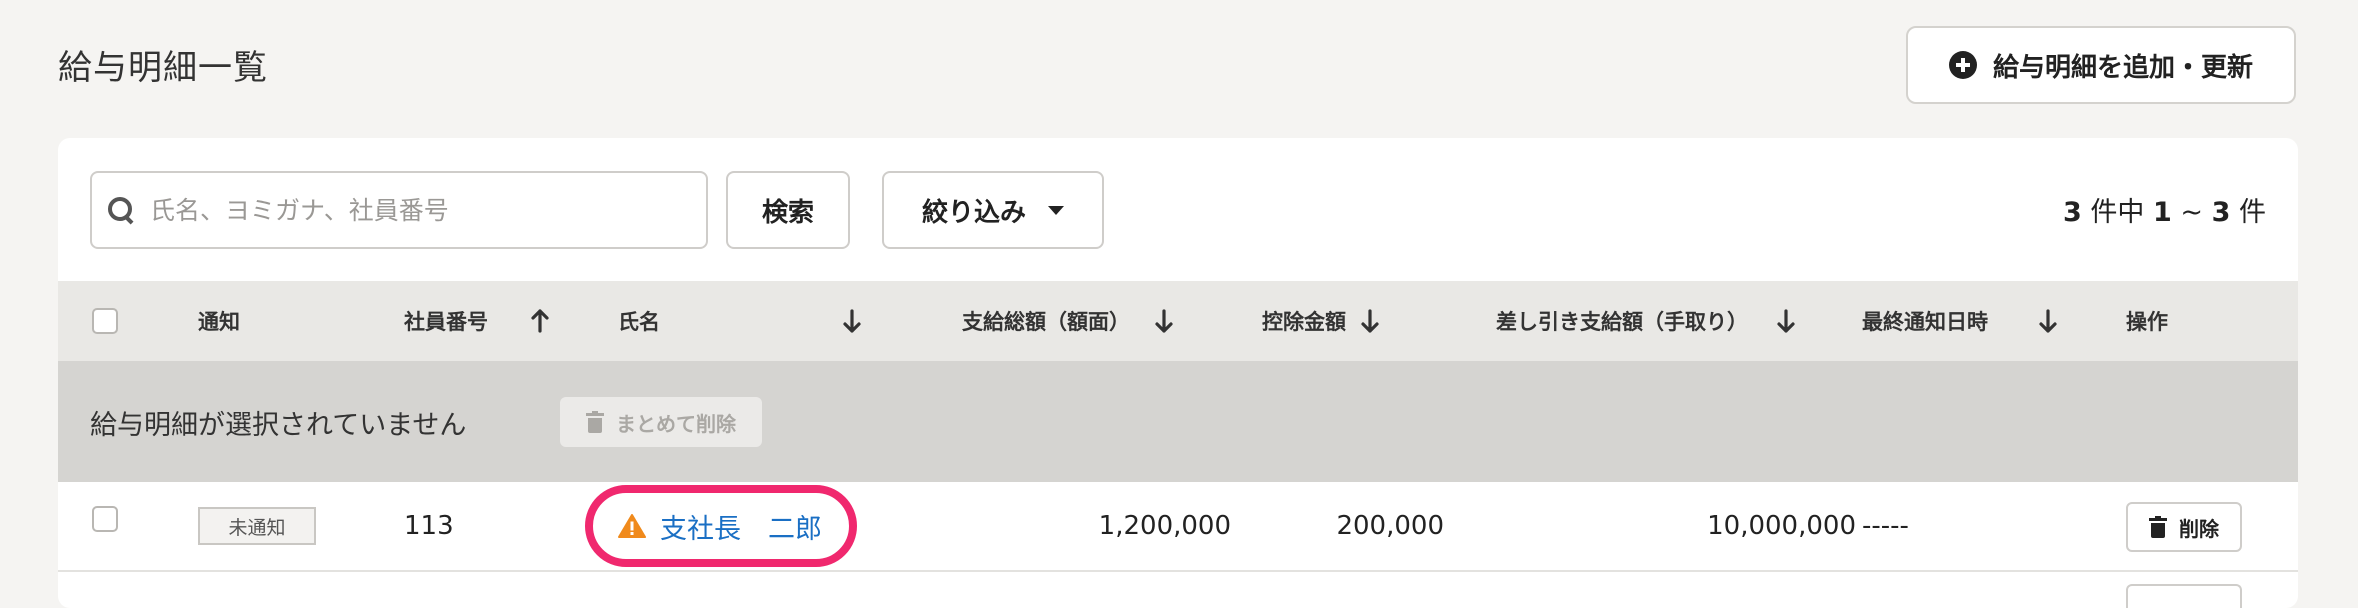  Describe the element at coordinates (410, 210) in the screenshot. I see `search-input` at that location.